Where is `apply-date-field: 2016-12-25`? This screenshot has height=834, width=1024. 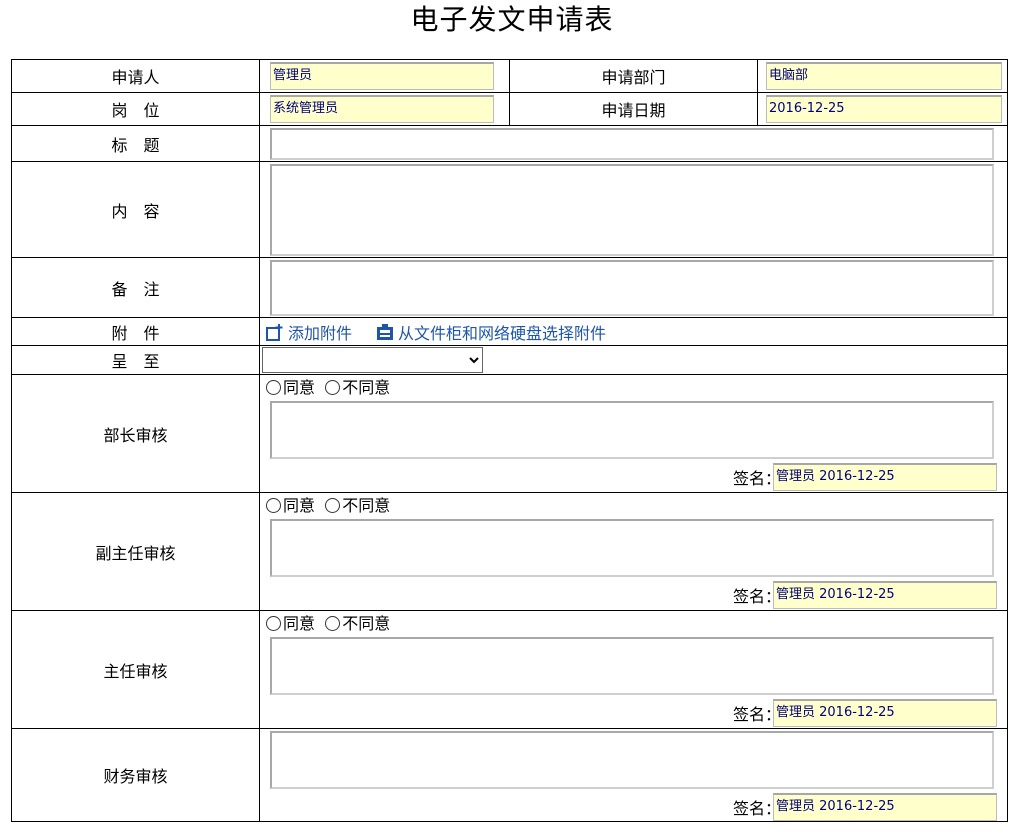
apply-date-field: 2016-12-25 is located at coordinates (884, 109).